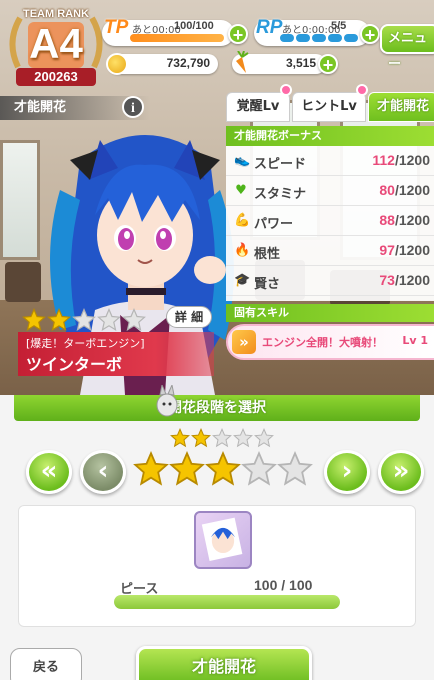 The width and height of the screenshot is (434, 680). Describe the element at coordinates (177, 38) in the screenshot. I see `tp-fill` at that location.